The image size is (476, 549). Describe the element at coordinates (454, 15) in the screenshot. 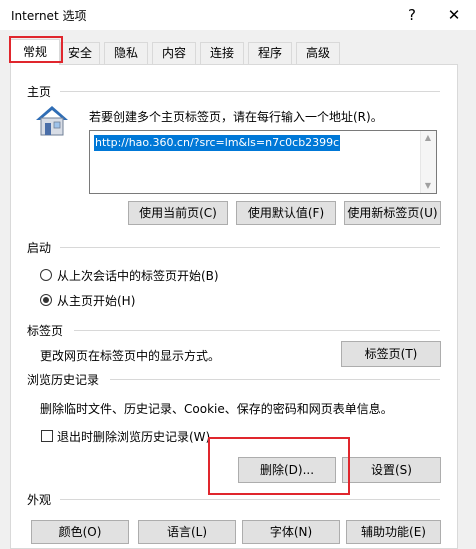

I see `close-button: ✕` at that location.